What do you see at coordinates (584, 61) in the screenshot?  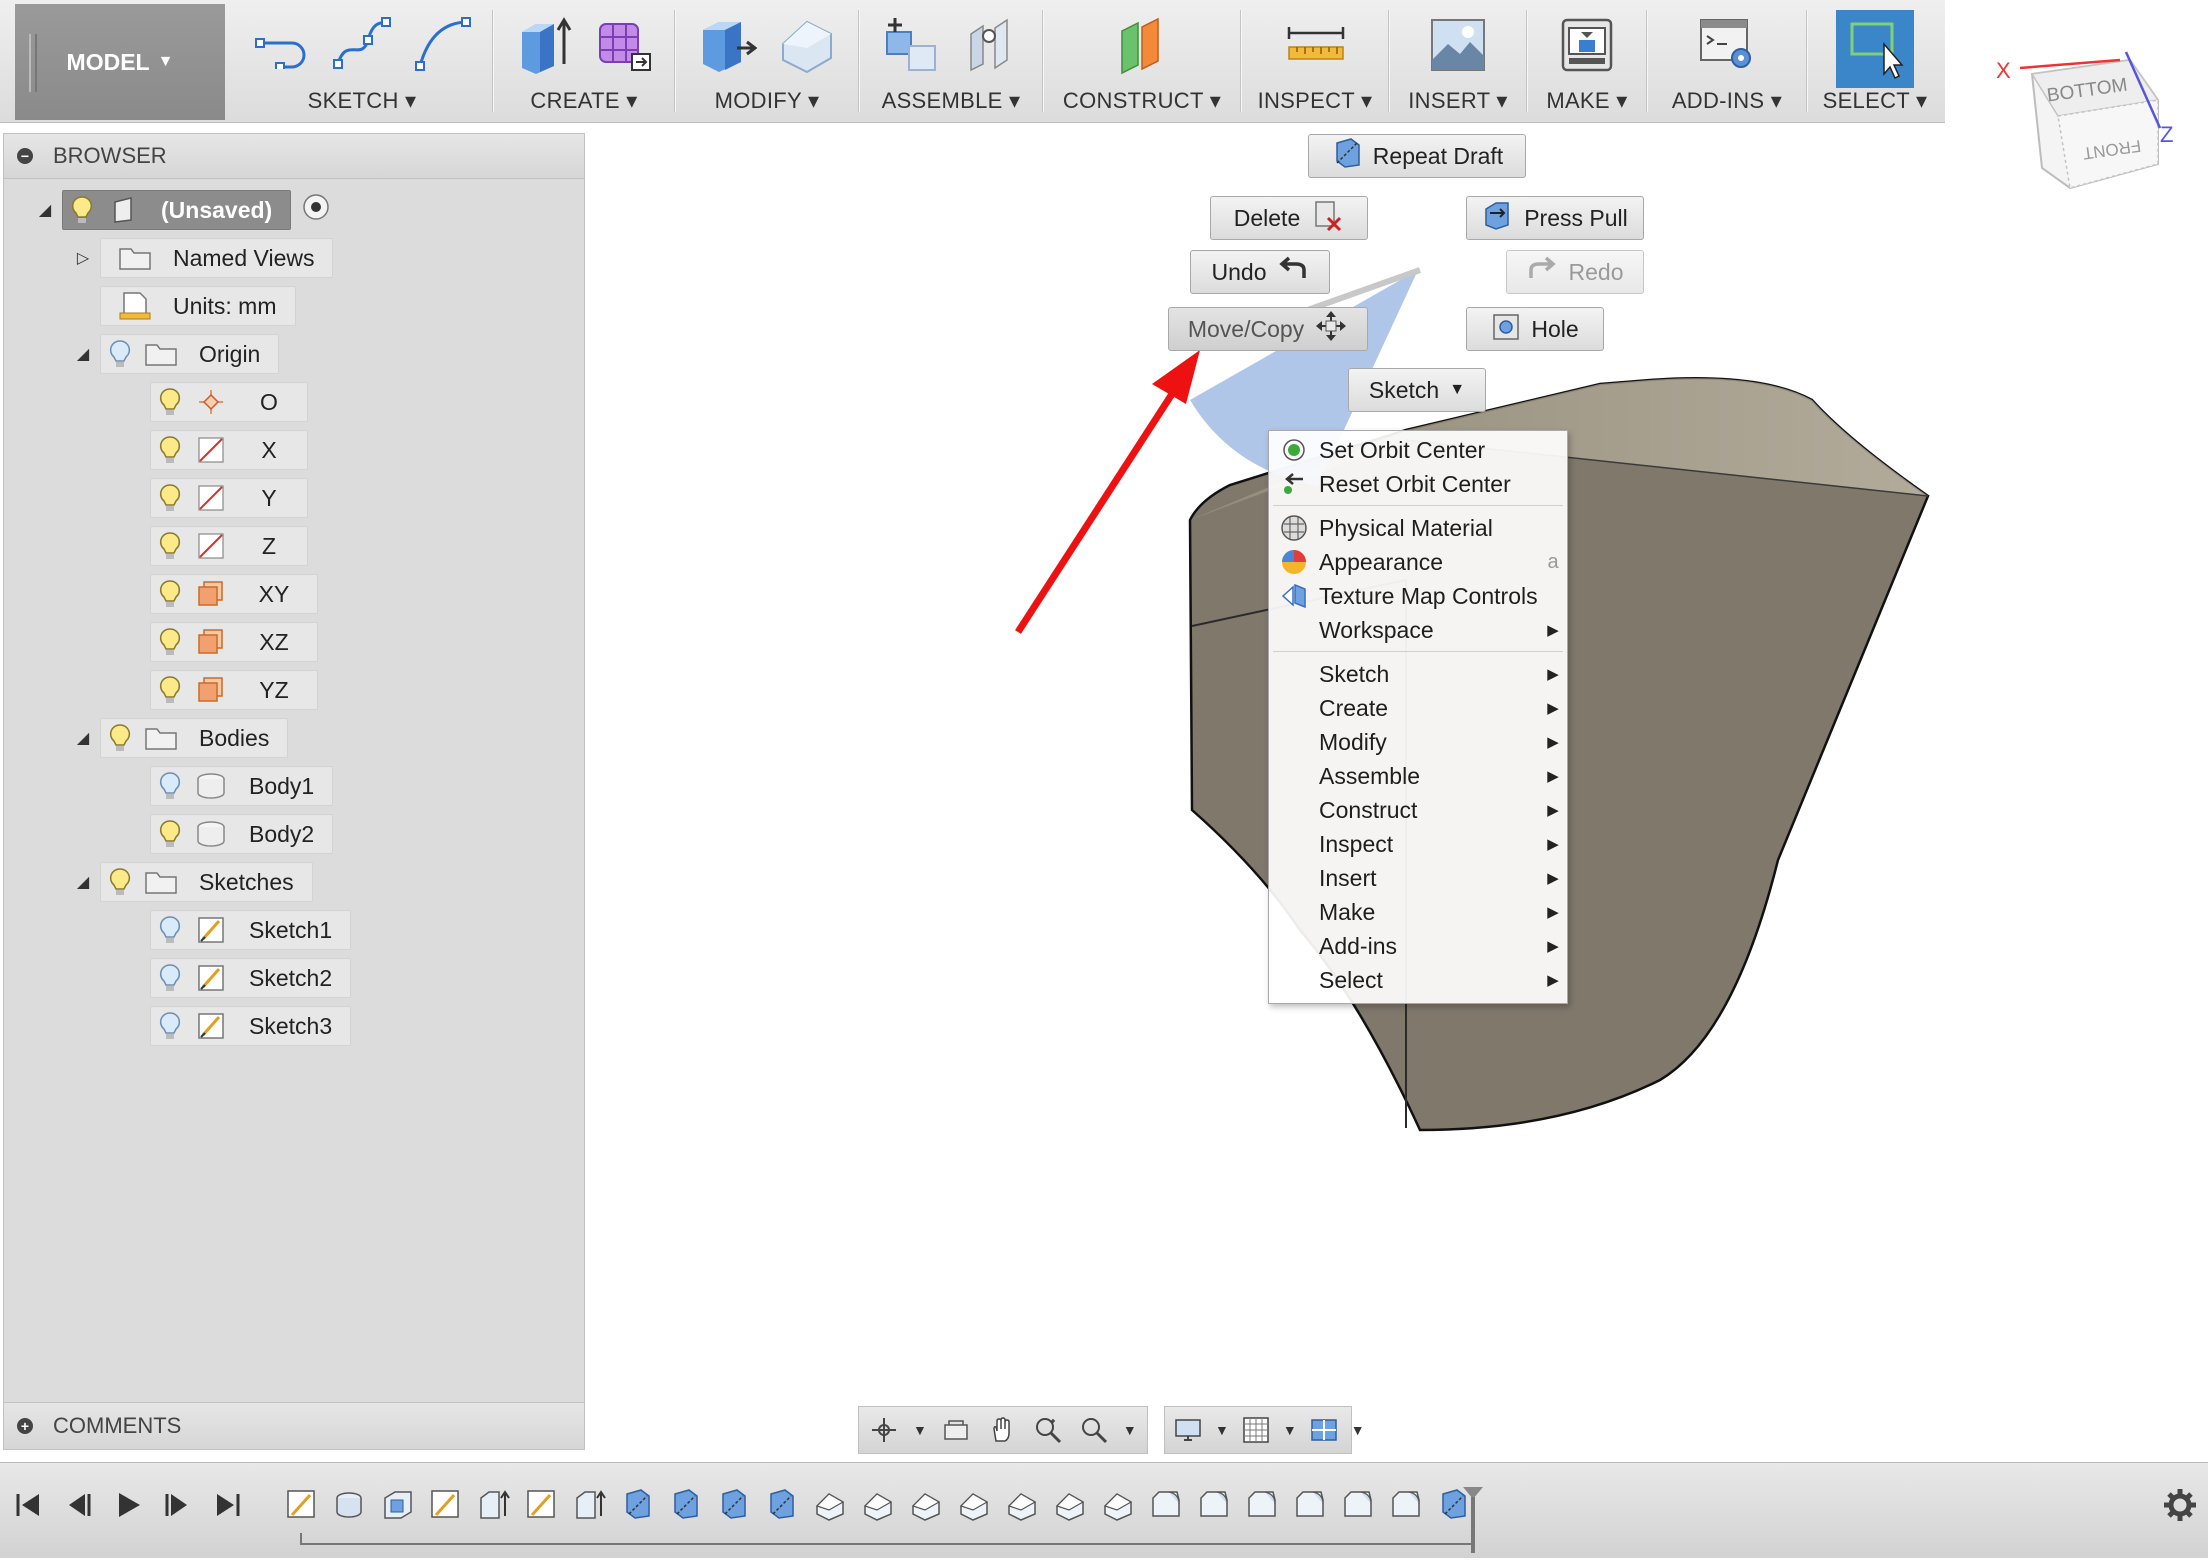 I see `create-group: CREATE ▾` at bounding box center [584, 61].